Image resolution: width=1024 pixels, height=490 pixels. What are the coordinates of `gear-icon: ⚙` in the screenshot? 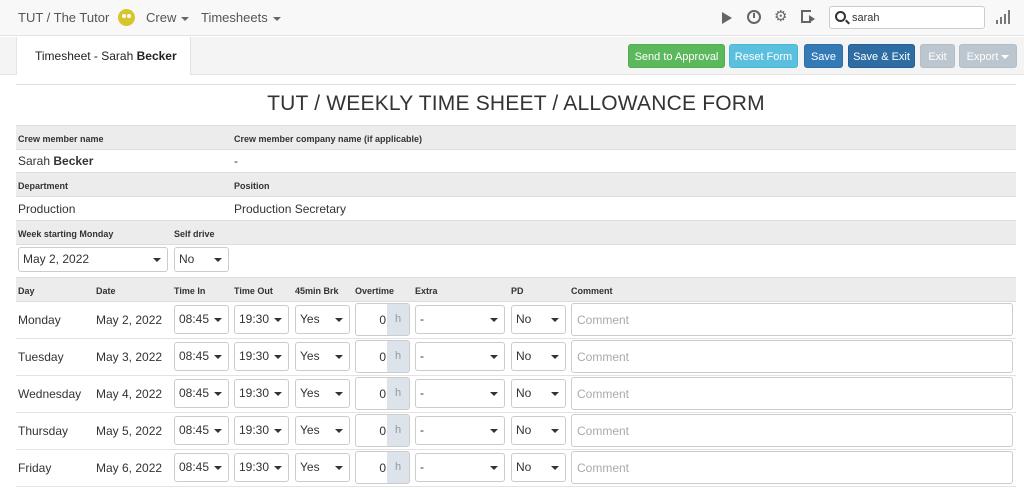 It's located at (780, 17).